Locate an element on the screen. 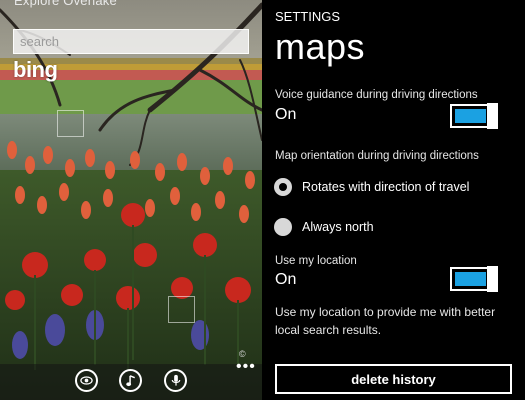  app-bar: ••• is located at coordinates (131, 379).